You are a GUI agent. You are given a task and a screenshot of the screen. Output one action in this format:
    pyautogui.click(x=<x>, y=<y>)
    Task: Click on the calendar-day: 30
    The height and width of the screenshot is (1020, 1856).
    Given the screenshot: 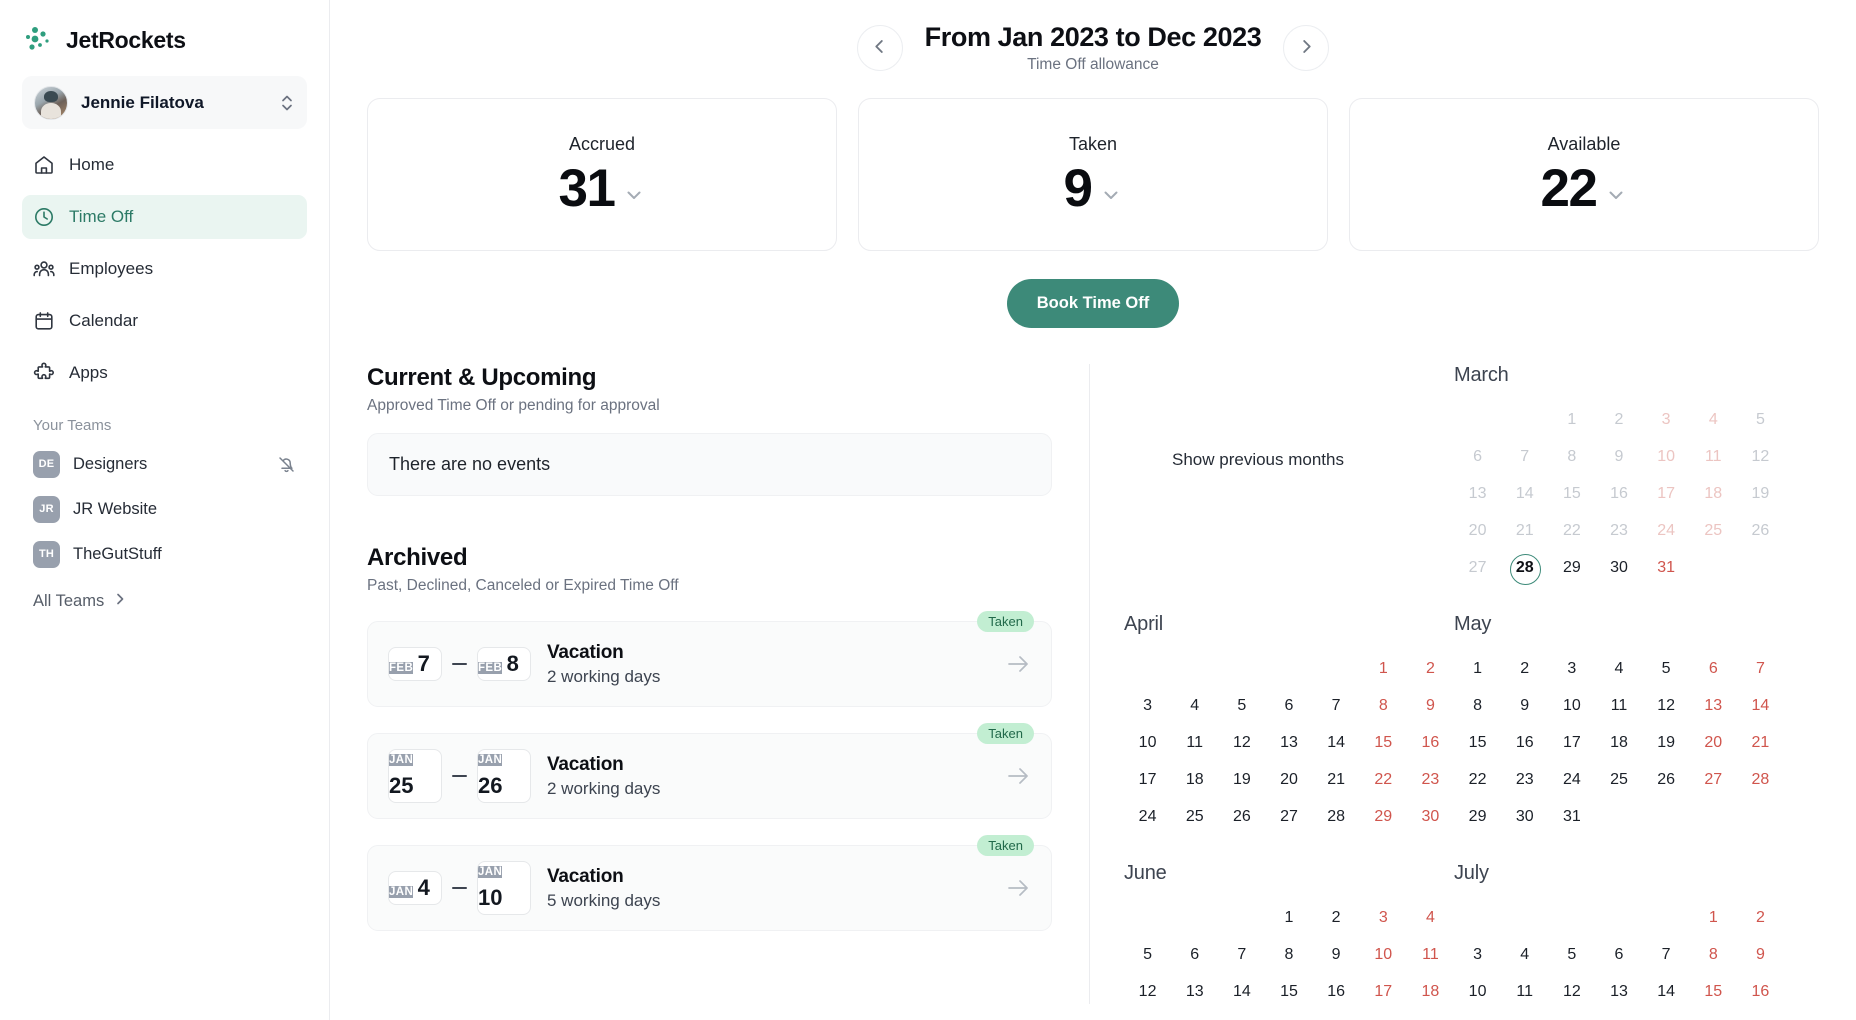 What is the action you would take?
    pyautogui.click(x=1430, y=817)
    